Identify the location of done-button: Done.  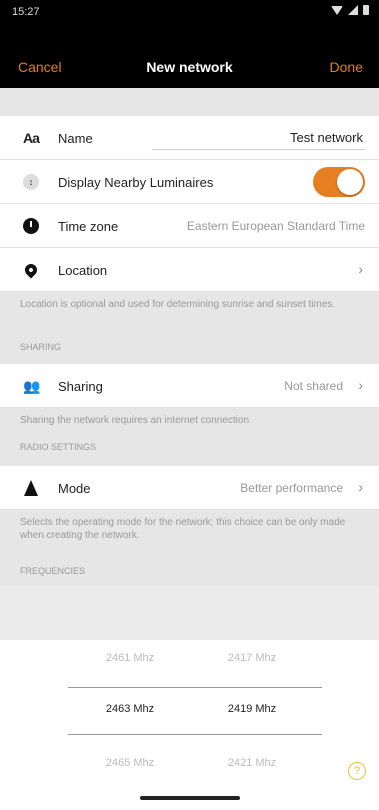
(346, 67).